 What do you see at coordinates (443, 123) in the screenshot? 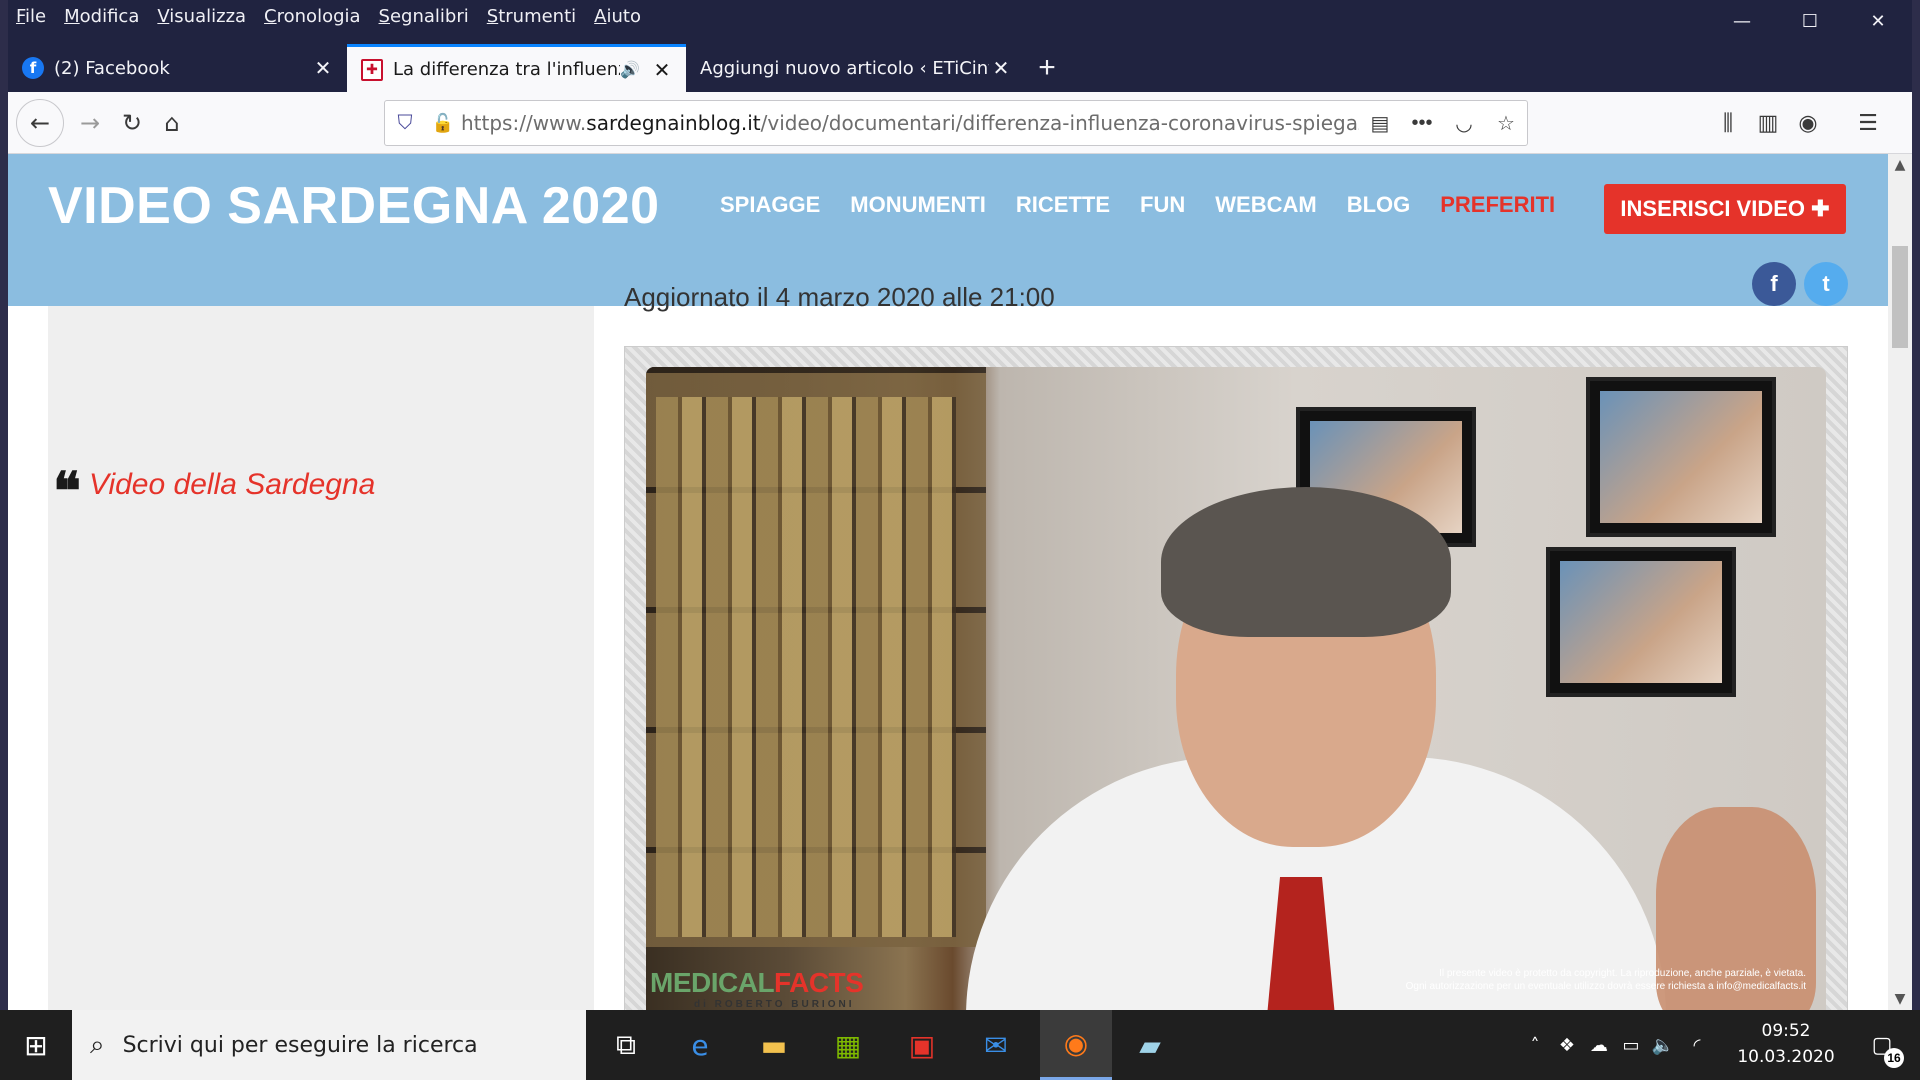
I see `insecure-lock-icon: 🔓` at bounding box center [443, 123].